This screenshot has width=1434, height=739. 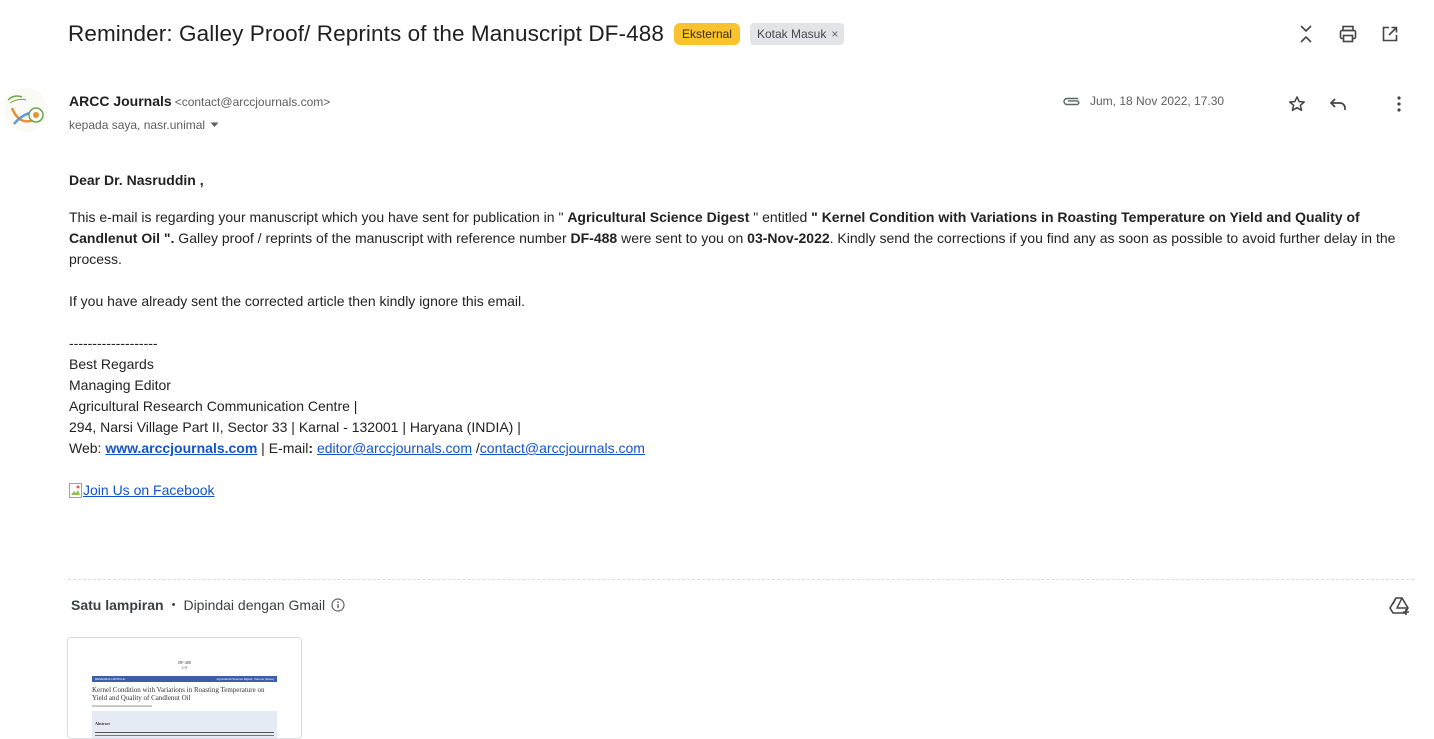 What do you see at coordinates (1306, 34) in the screenshot?
I see `collapse-all-icon` at bounding box center [1306, 34].